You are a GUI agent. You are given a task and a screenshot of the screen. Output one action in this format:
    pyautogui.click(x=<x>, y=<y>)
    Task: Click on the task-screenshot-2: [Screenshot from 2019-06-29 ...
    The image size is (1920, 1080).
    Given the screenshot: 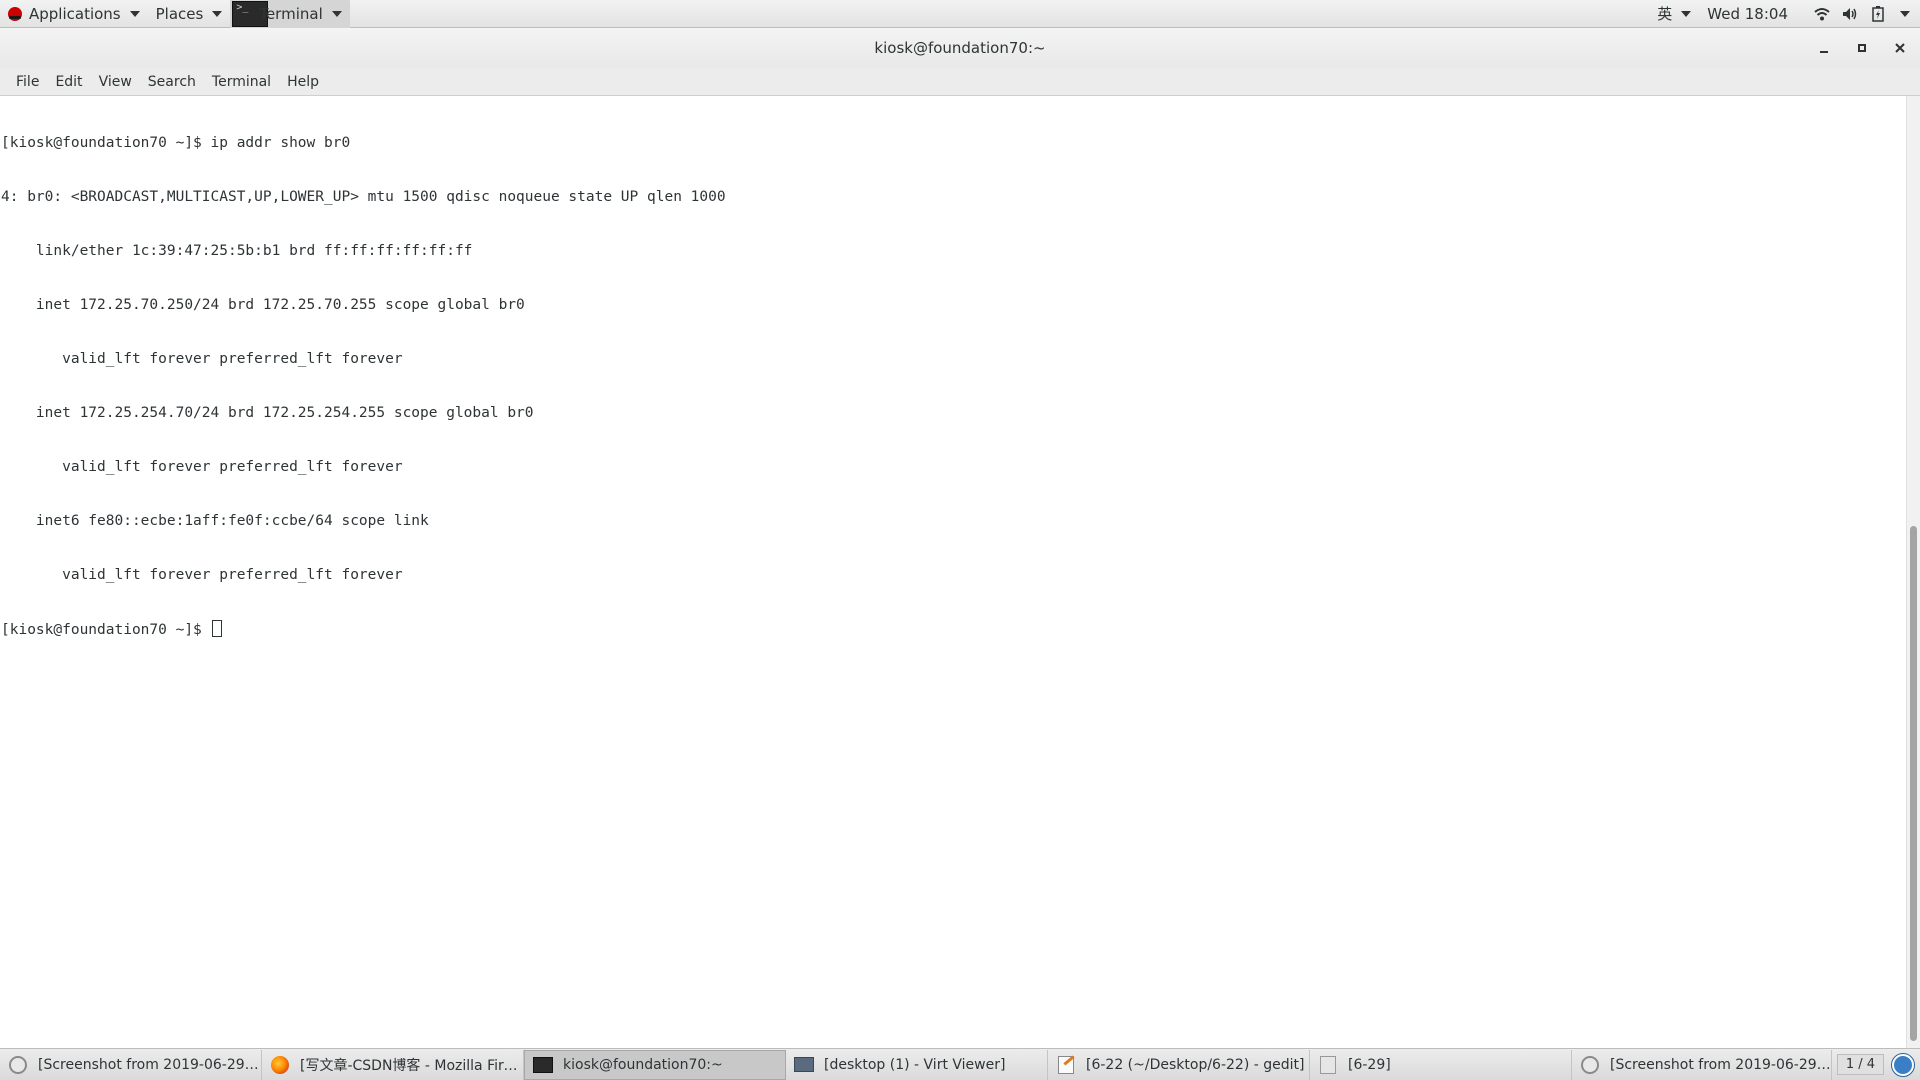 What is the action you would take?
    pyautogui.click(x=1702, y=1064)
    